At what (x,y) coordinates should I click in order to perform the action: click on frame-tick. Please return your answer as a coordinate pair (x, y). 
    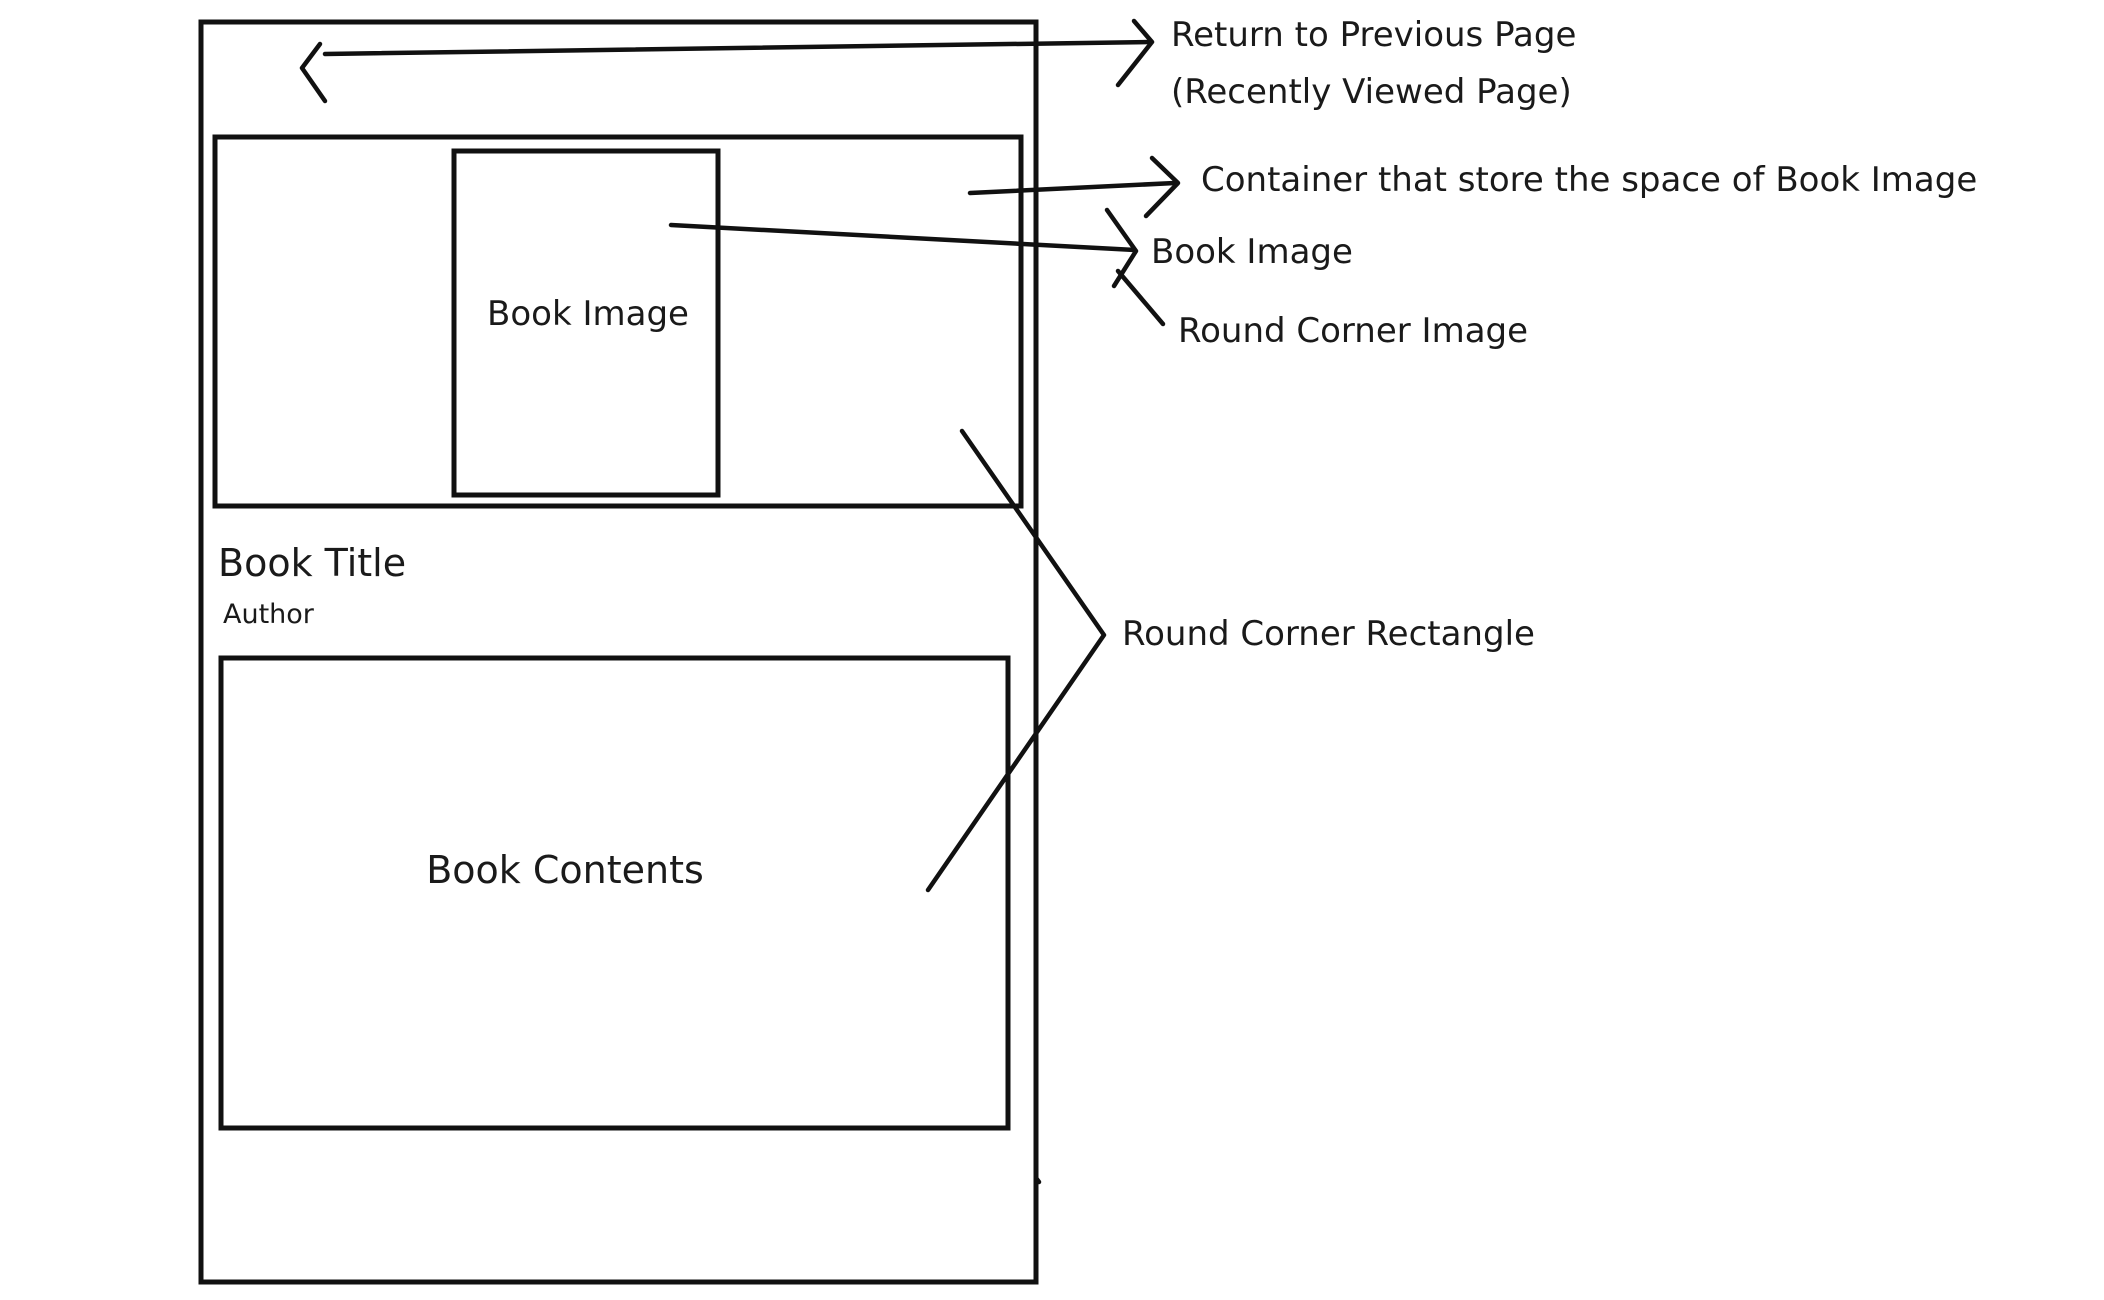
    Looking at the image, I should click on (1037, 1180).